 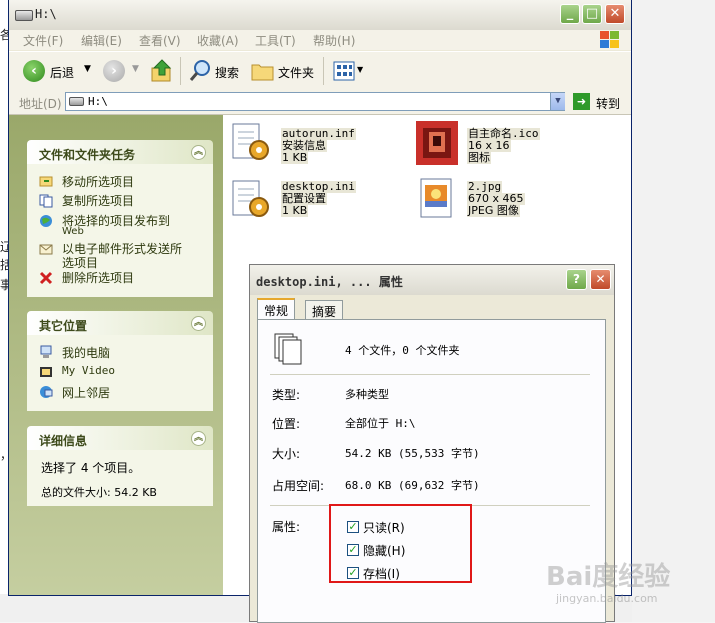 I want to click on jpeg-image-icon, so click(x=436, y=198).